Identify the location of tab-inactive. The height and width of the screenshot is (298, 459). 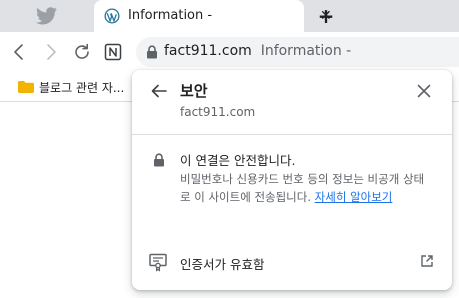
(46, 16).